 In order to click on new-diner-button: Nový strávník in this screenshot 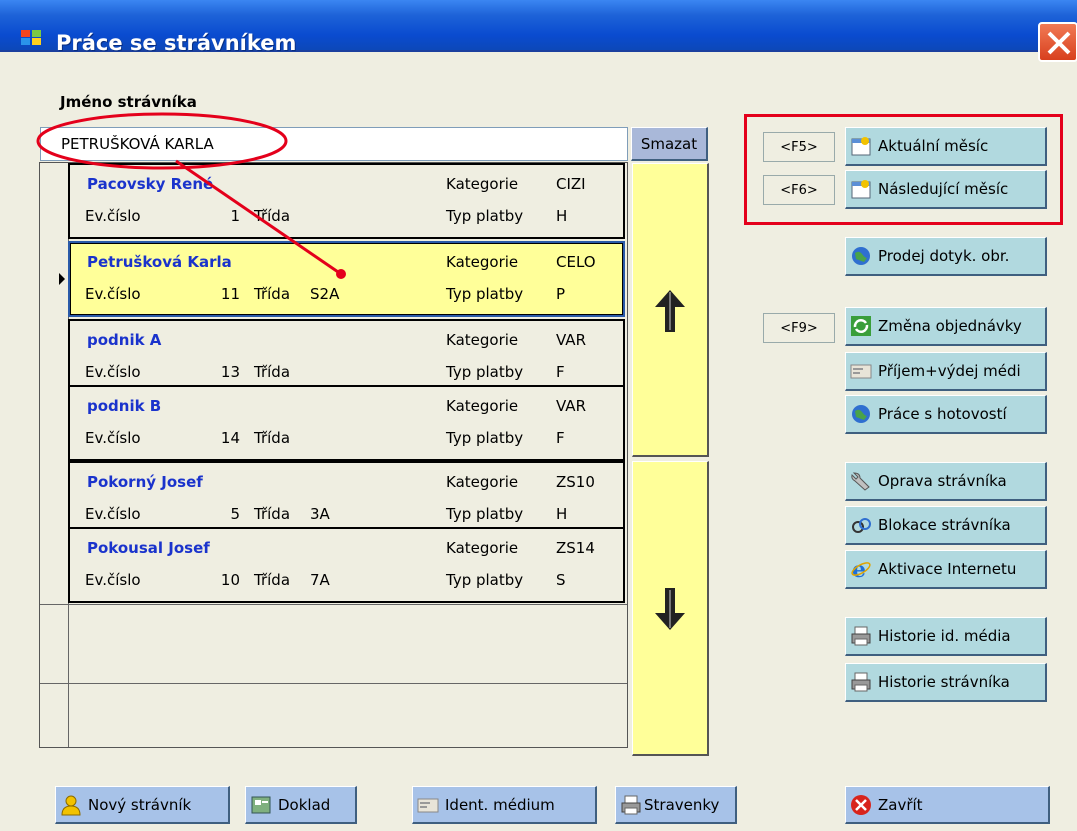, I will do `click(142, 805)`.